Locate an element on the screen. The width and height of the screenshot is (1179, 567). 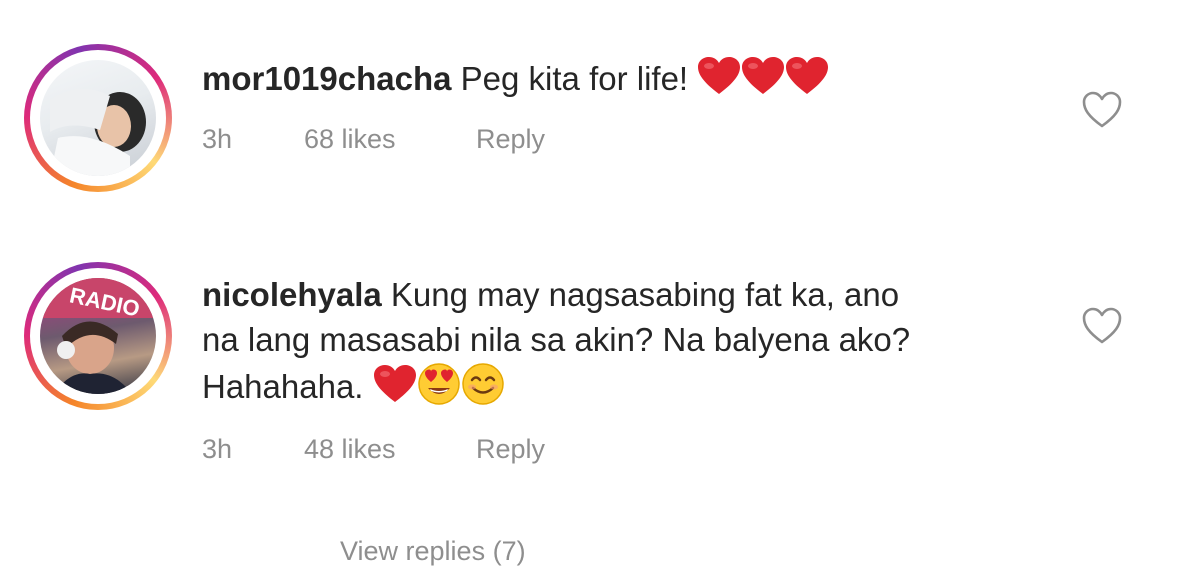
avatar is located at coordinates (98, 118).